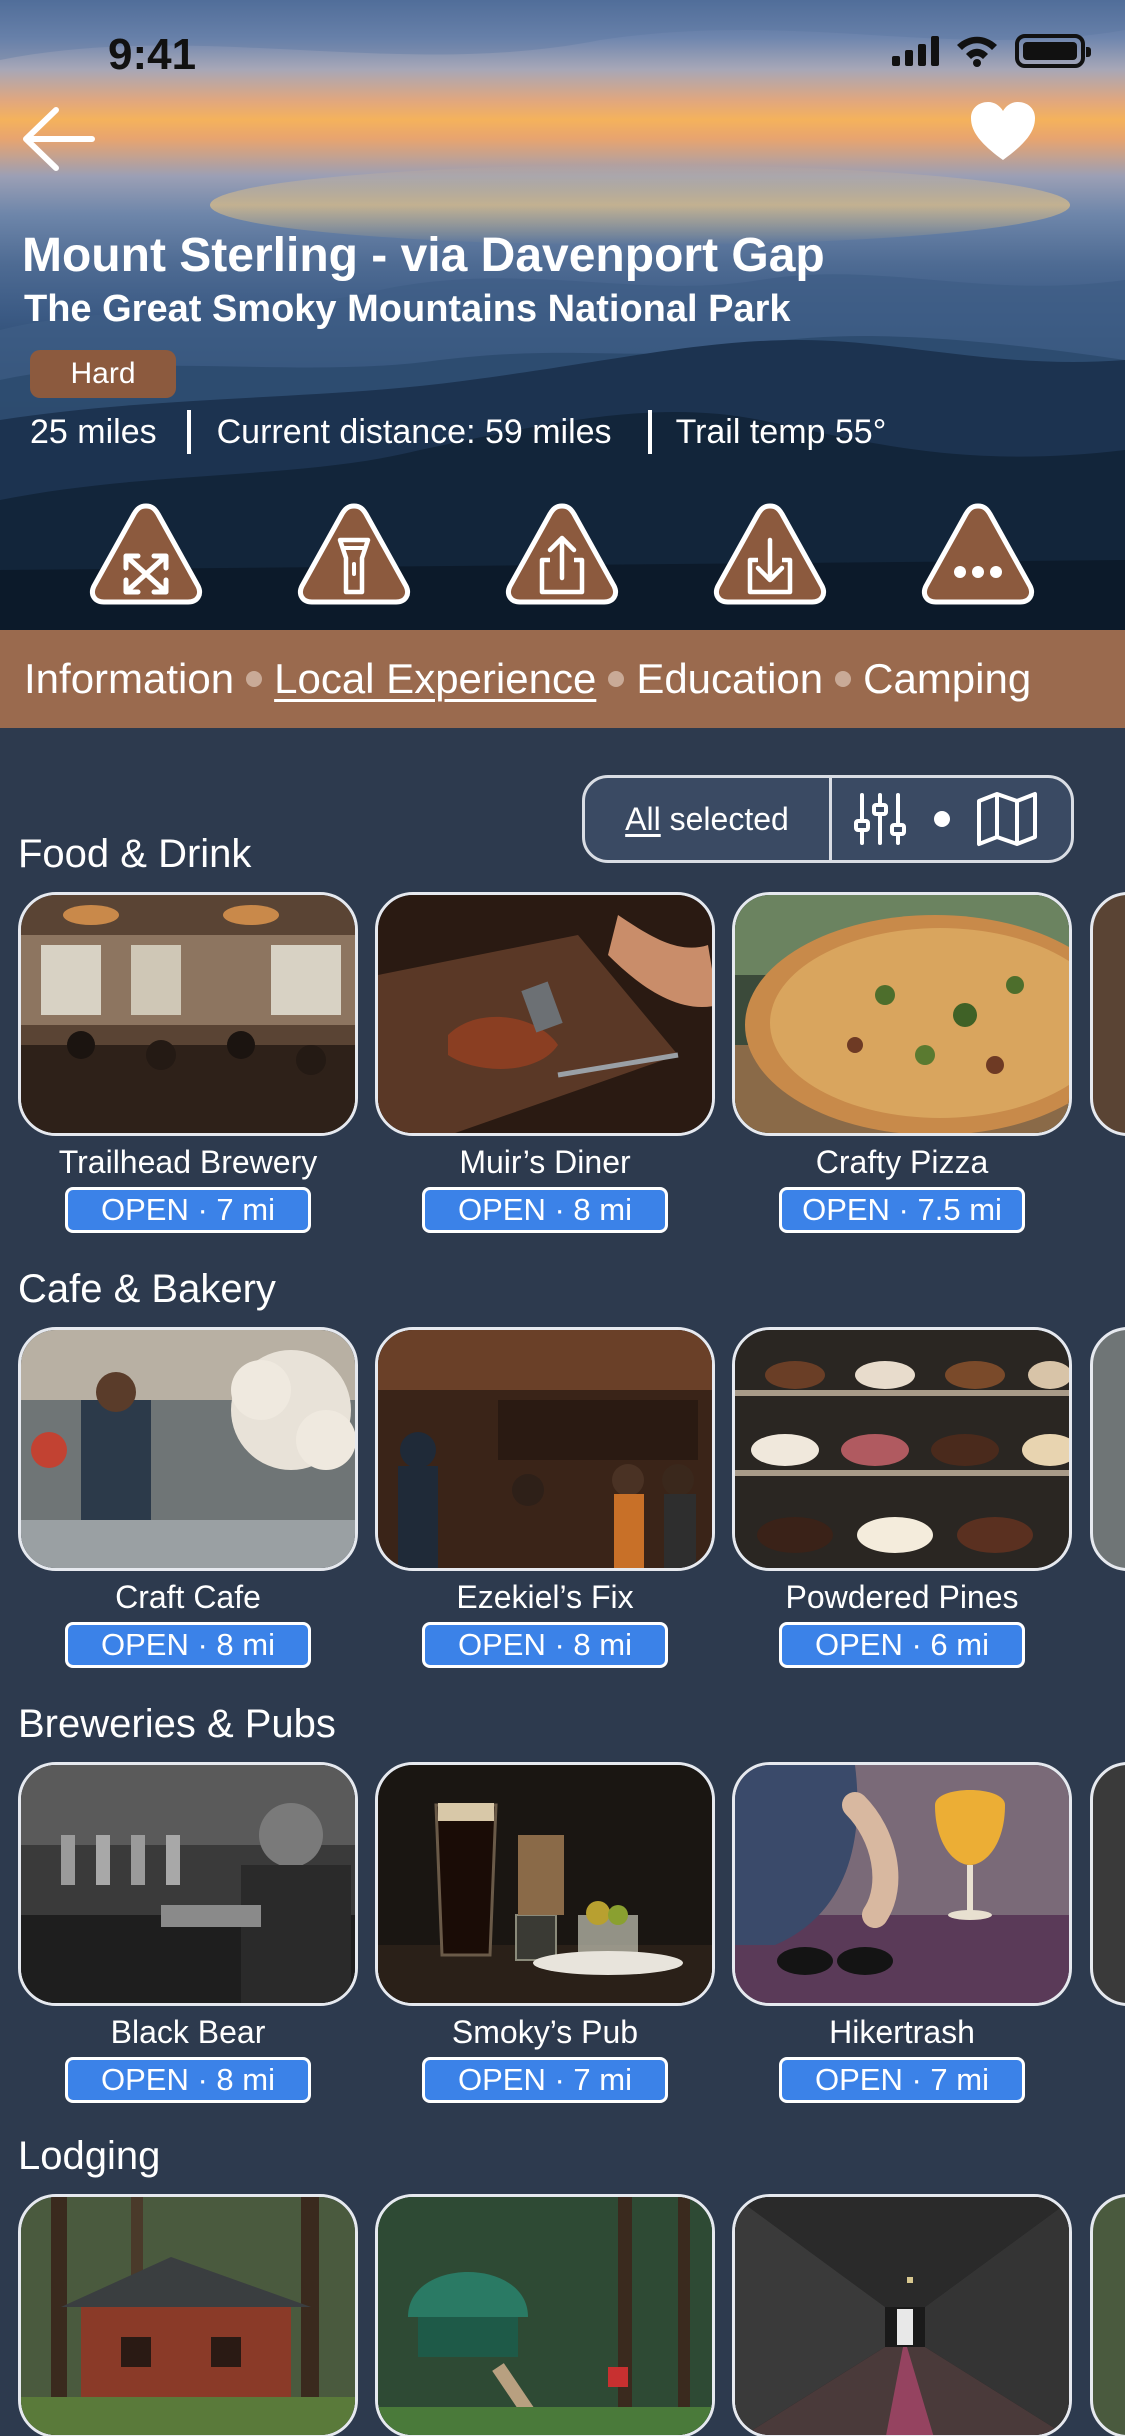 The width and height of the screenshot is (1125, 2436). I want to click on action-buttons, so click(562, 555).